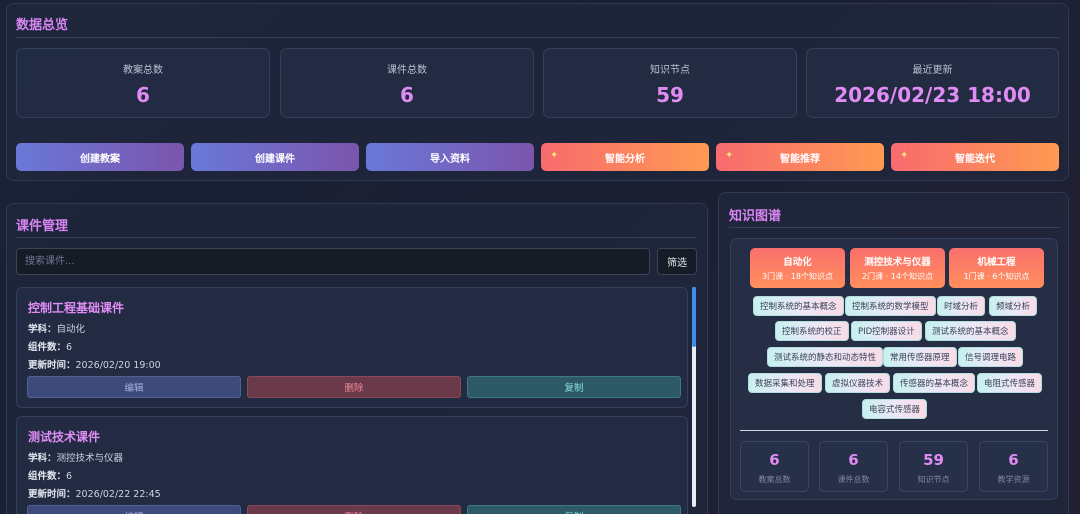 This screenshot has width=1080, height=514. Describe the element at coordinates (1013, 466) in the screenshot. I see `kg-stat-resources: 6 教学资源` at that location.